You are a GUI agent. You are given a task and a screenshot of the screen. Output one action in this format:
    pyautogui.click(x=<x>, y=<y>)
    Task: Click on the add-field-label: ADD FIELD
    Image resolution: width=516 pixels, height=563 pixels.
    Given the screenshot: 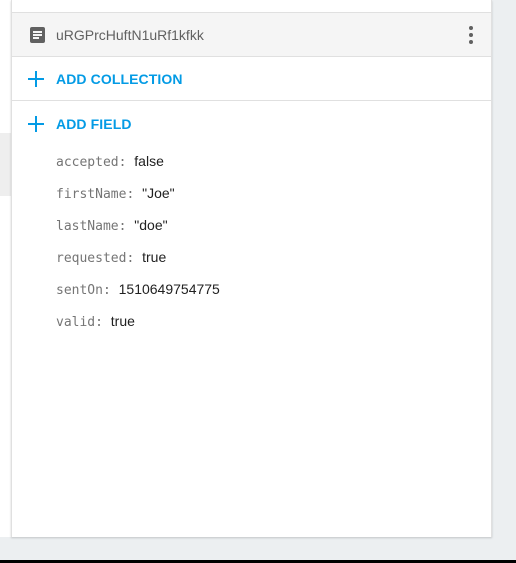 What is the action you would take?
    pyautogui.click(x=94, y=124)
    